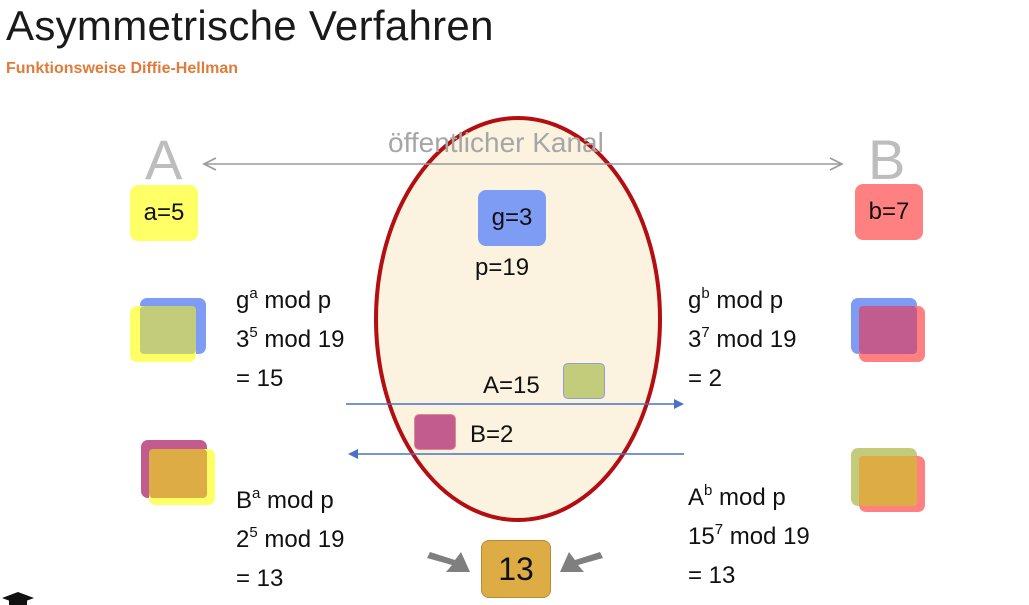  What do you see at coordinates (705, 378) in the screenshot?
I see `b-result-line: = 2` at bounding box center [705, 378].